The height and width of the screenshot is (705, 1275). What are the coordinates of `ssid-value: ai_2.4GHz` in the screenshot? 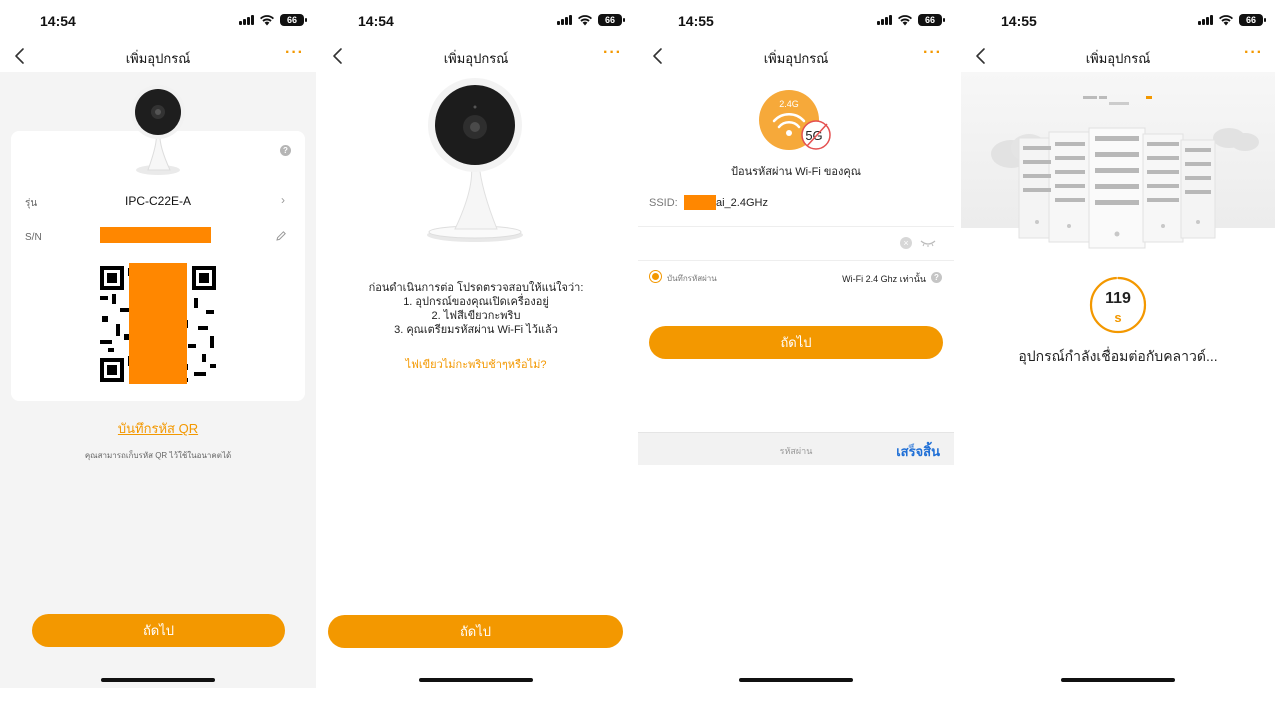 It's located at (742, 203).